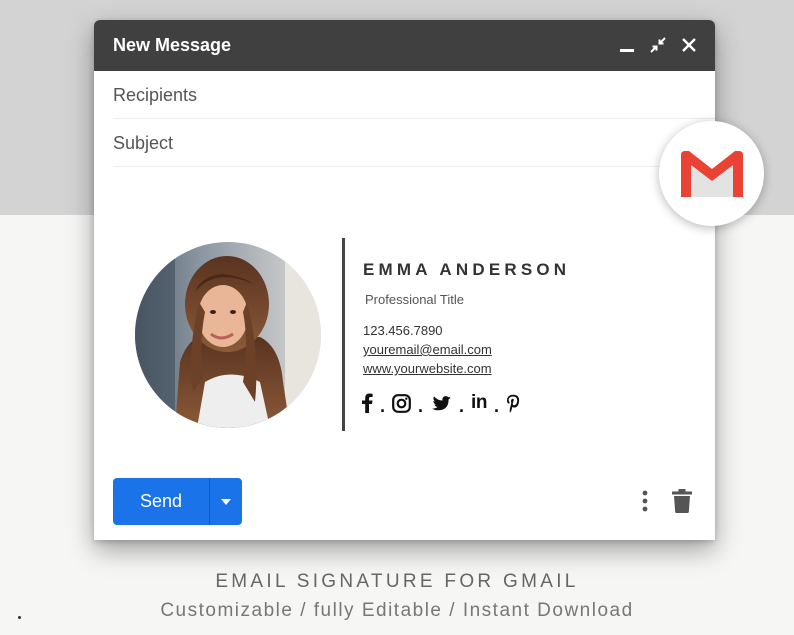 The width and height of the screenshot is (794, 635). I want to click on facebook-icon, so click(367, 403).